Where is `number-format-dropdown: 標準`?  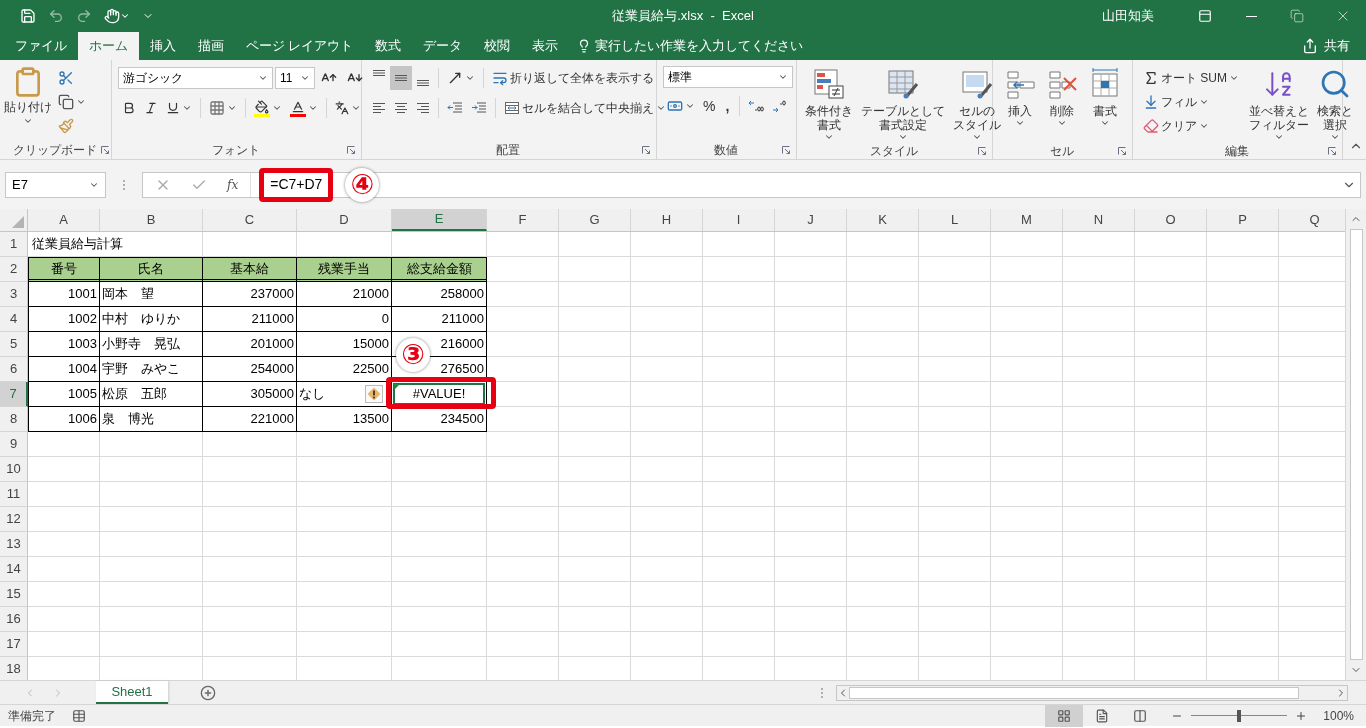
number-format-dropdown: 標準 is located at coordinates (728, 77).